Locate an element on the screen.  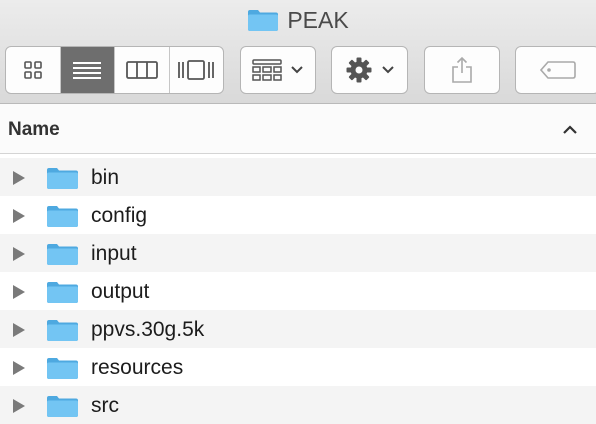
window-title-bar: PEAK is located at coordinates (298, 20).